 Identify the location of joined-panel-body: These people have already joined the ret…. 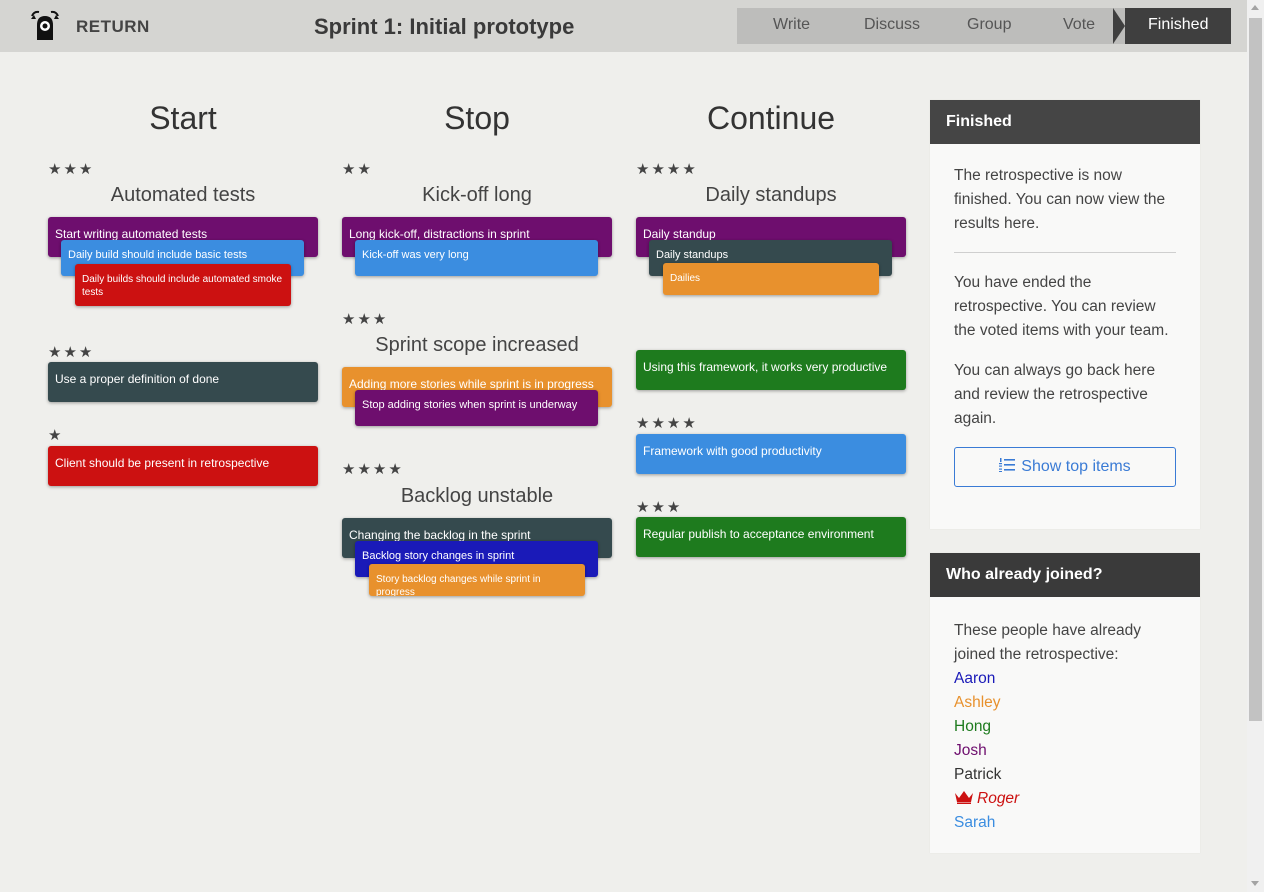
(1065, 716).